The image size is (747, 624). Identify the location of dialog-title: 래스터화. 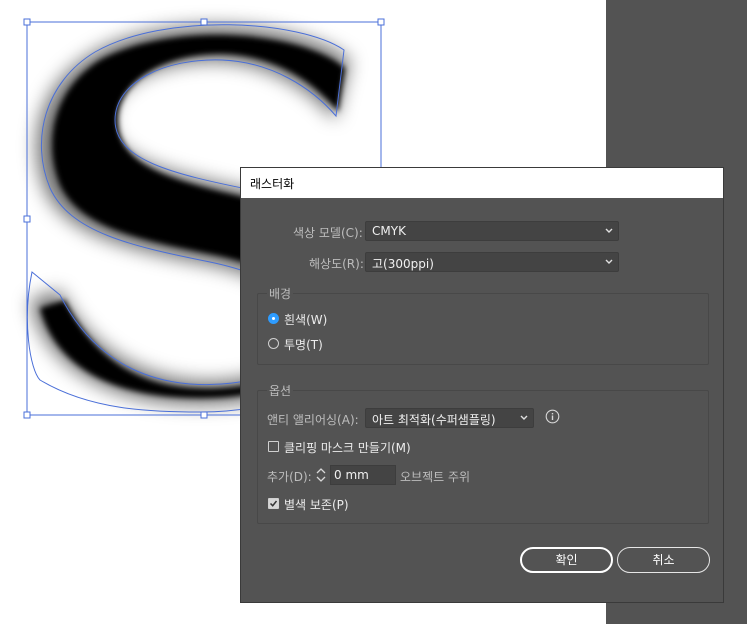
(272, 184).